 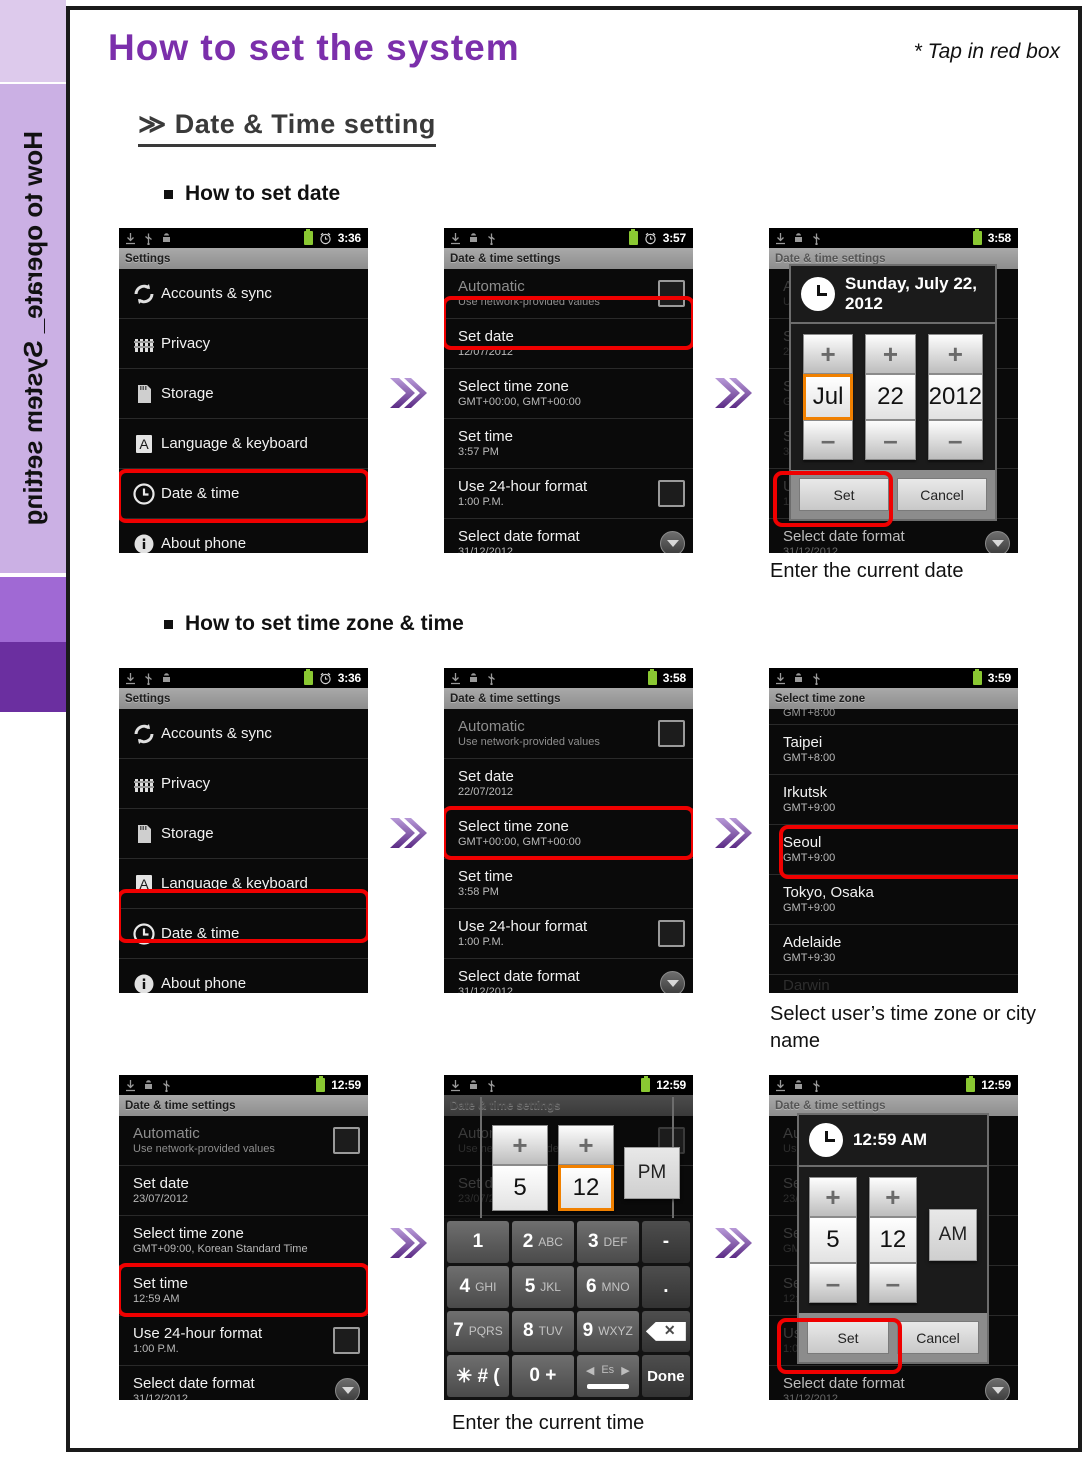 I want to click on day-increment-button: +, so click(x=890, y=354).